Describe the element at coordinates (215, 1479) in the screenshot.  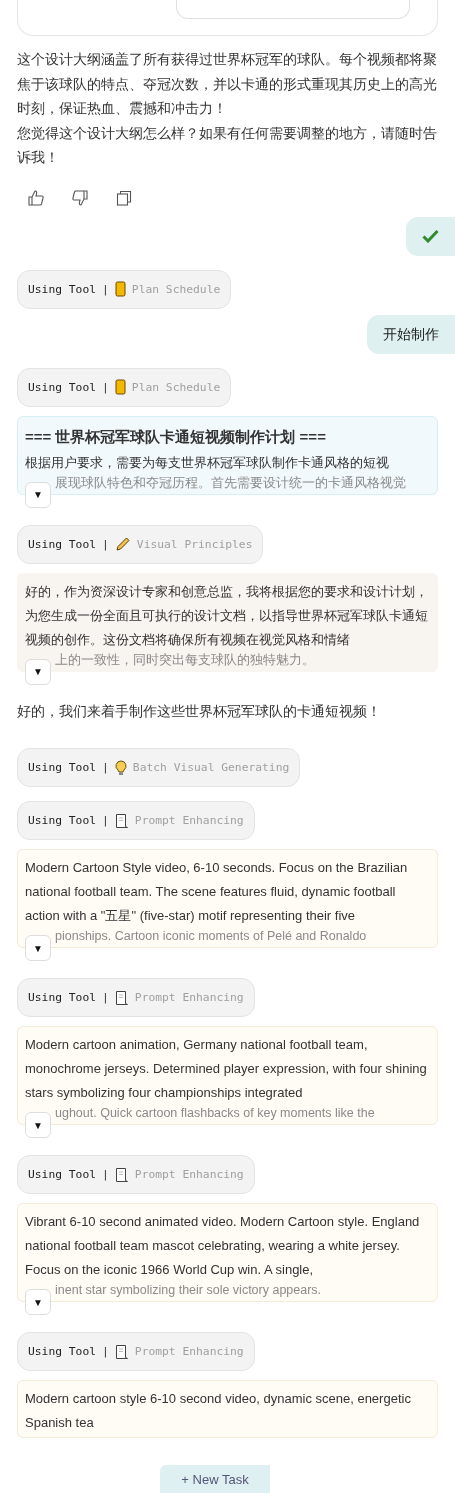
I see `new-task-button: + New Task` at that location.